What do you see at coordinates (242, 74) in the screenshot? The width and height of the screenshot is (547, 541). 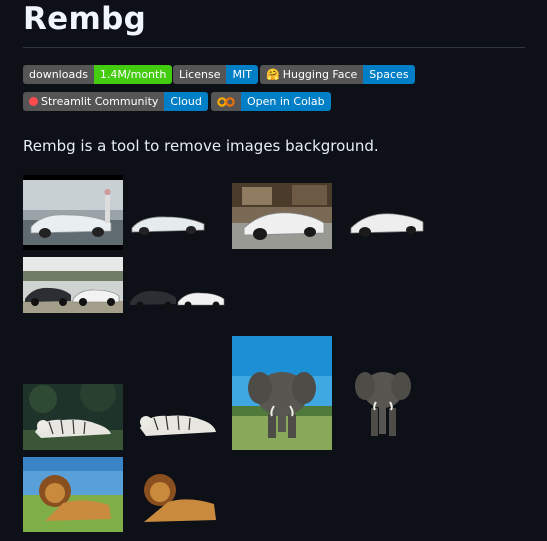 I see `badge-value: MIT` at bounding box center [242, 74].